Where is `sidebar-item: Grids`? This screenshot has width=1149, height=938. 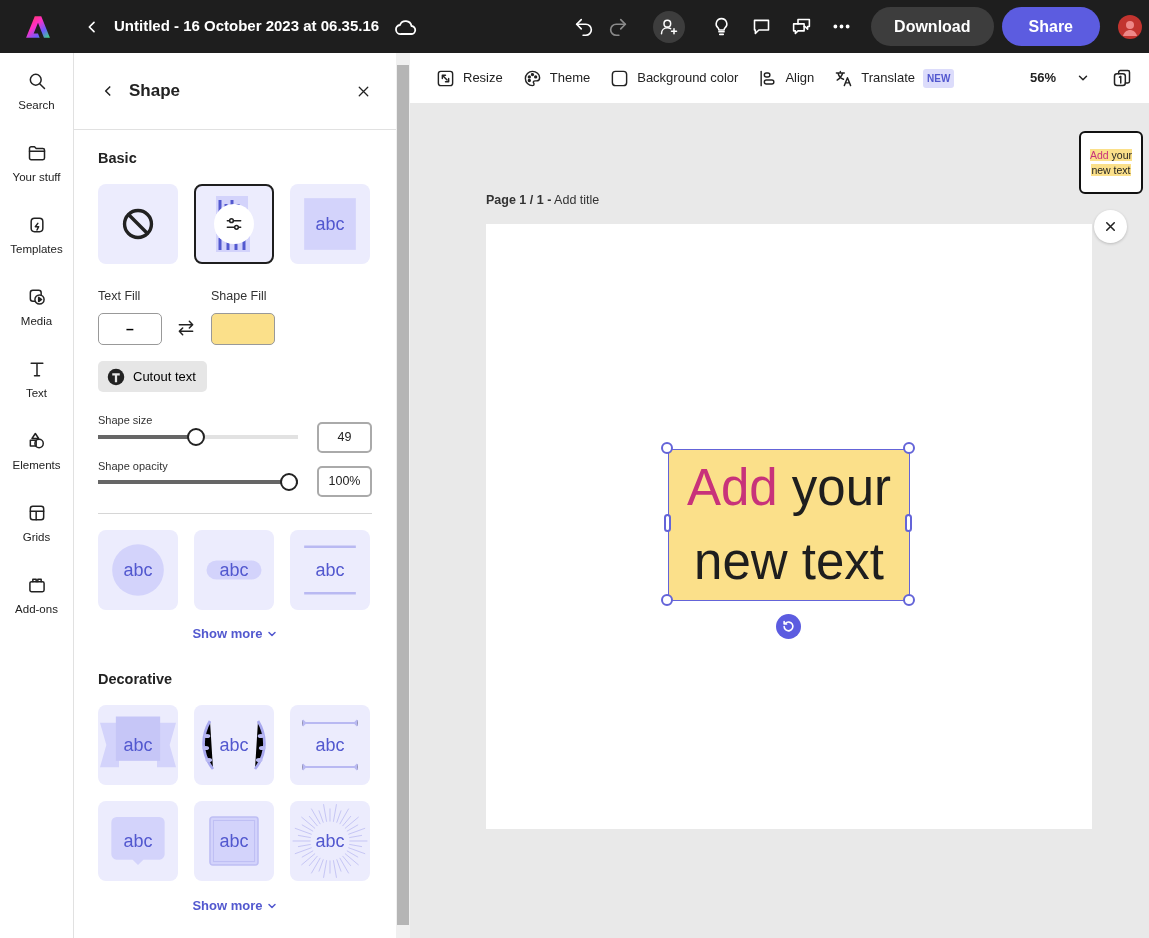 sidebar-item: Grids is located at coordinates (37, 533).